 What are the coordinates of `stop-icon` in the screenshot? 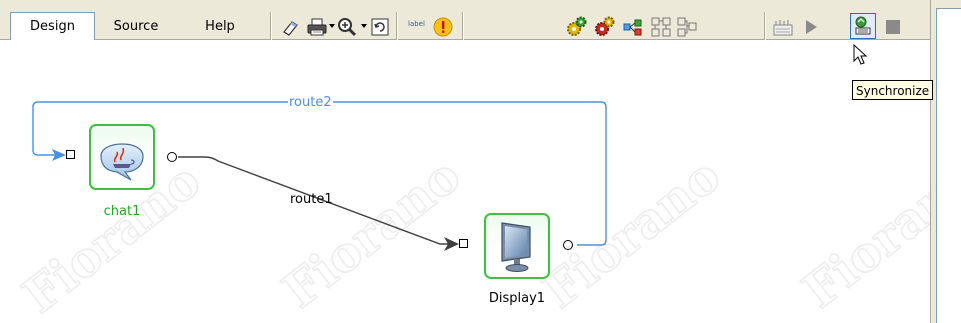 It's located at (893, 27).